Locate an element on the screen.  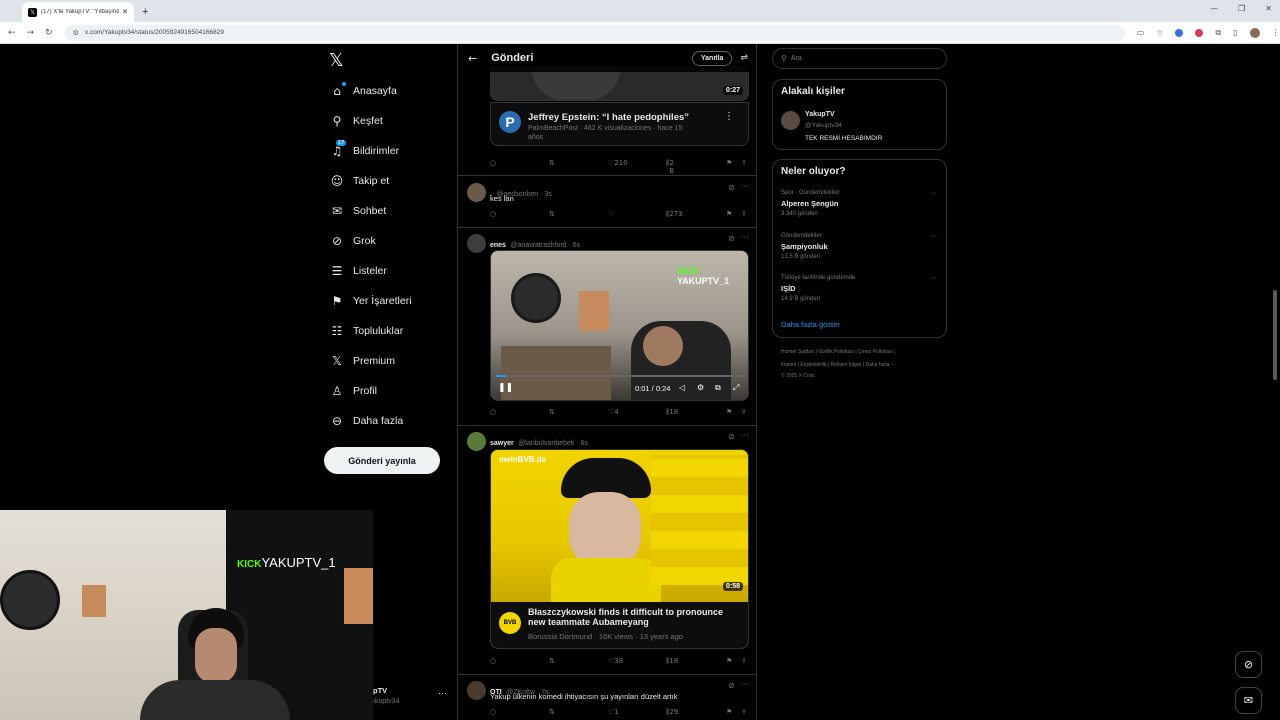
like-button: ♡ 4 is located at coordinates (613, 412).